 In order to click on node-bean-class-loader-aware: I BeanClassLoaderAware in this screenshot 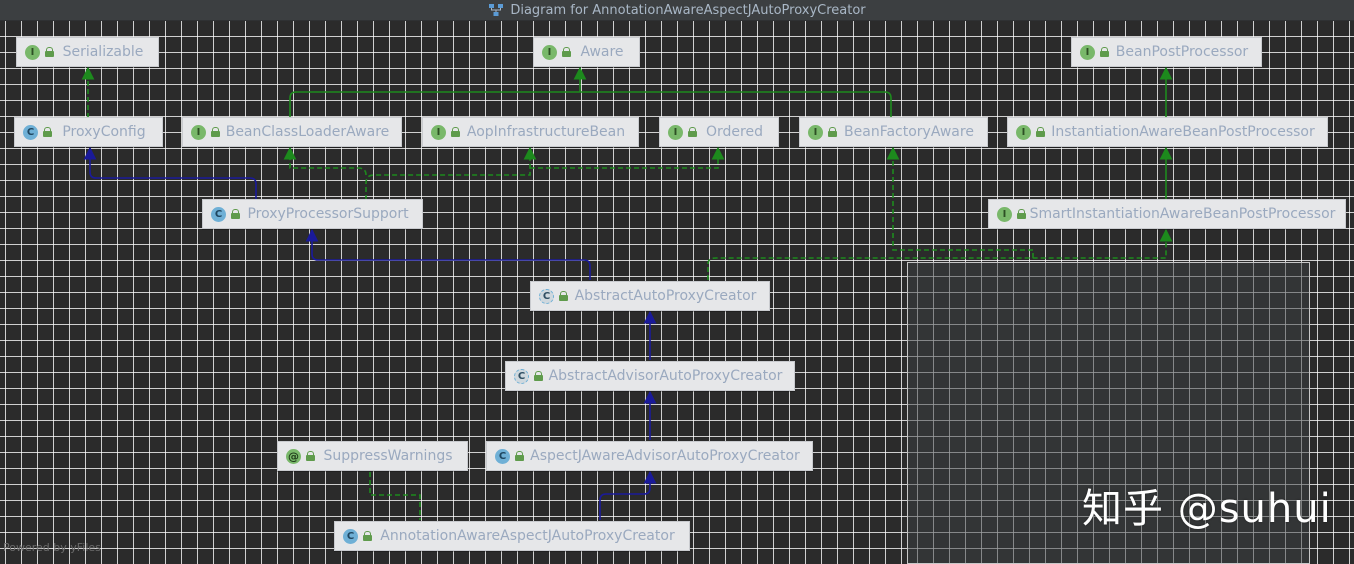, I will do `click(292, 132)`.